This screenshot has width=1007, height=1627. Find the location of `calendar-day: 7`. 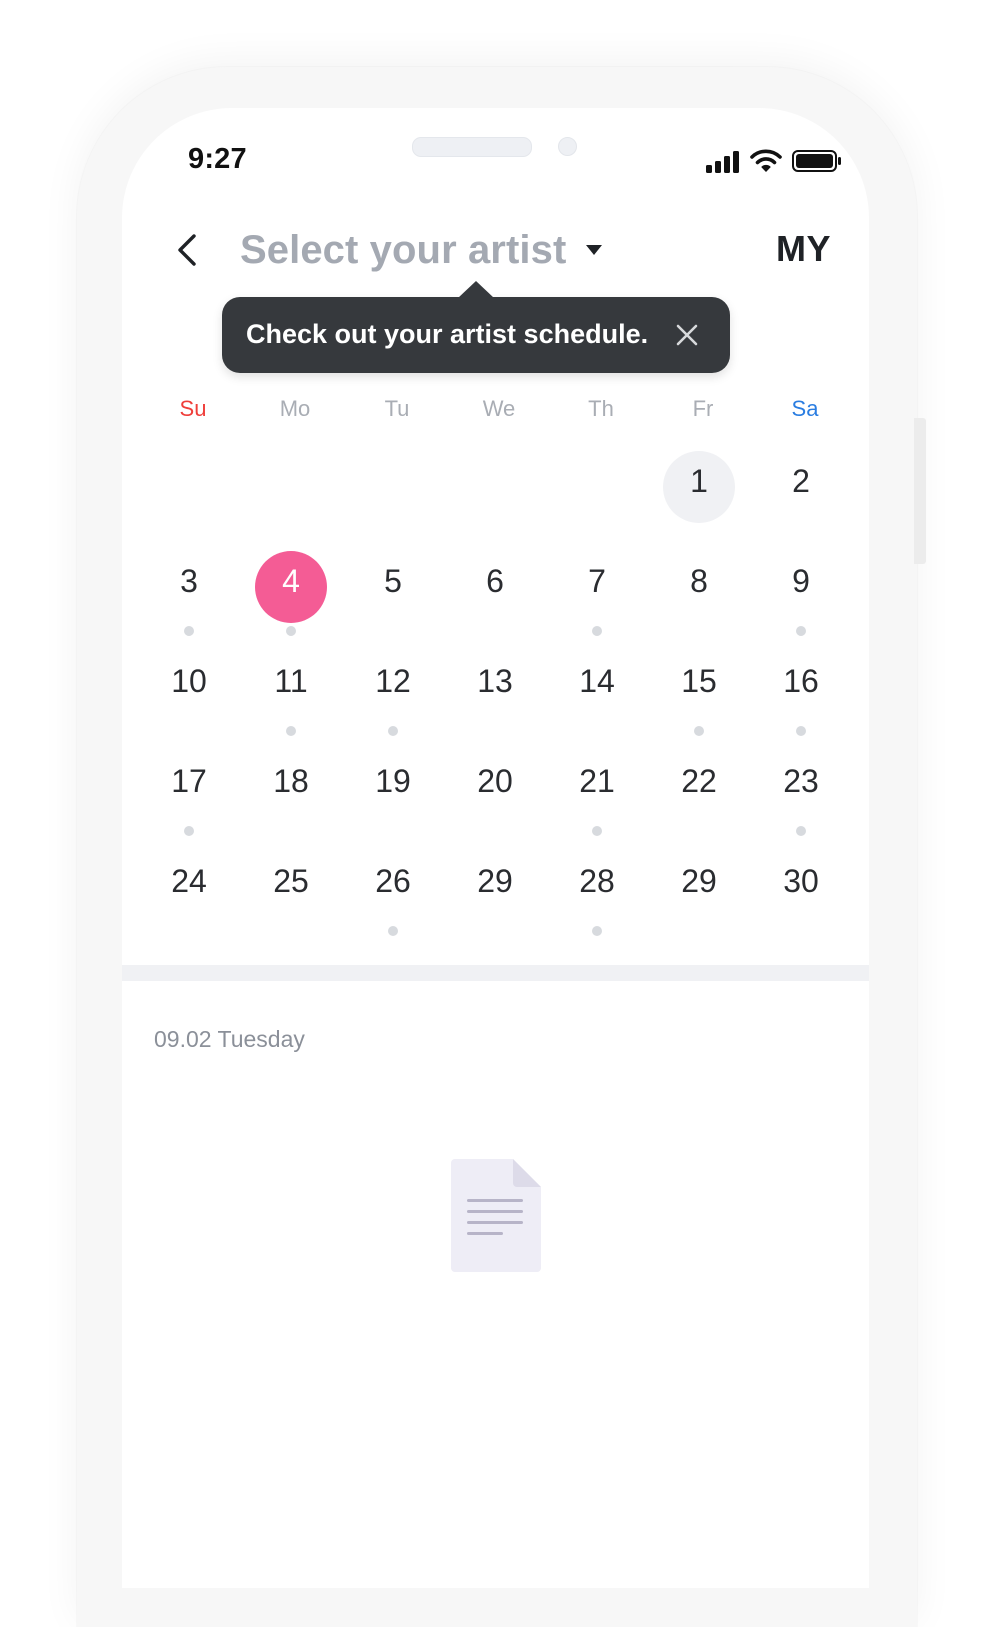

calendar-day: 7 is located at coordinates (597, 590).